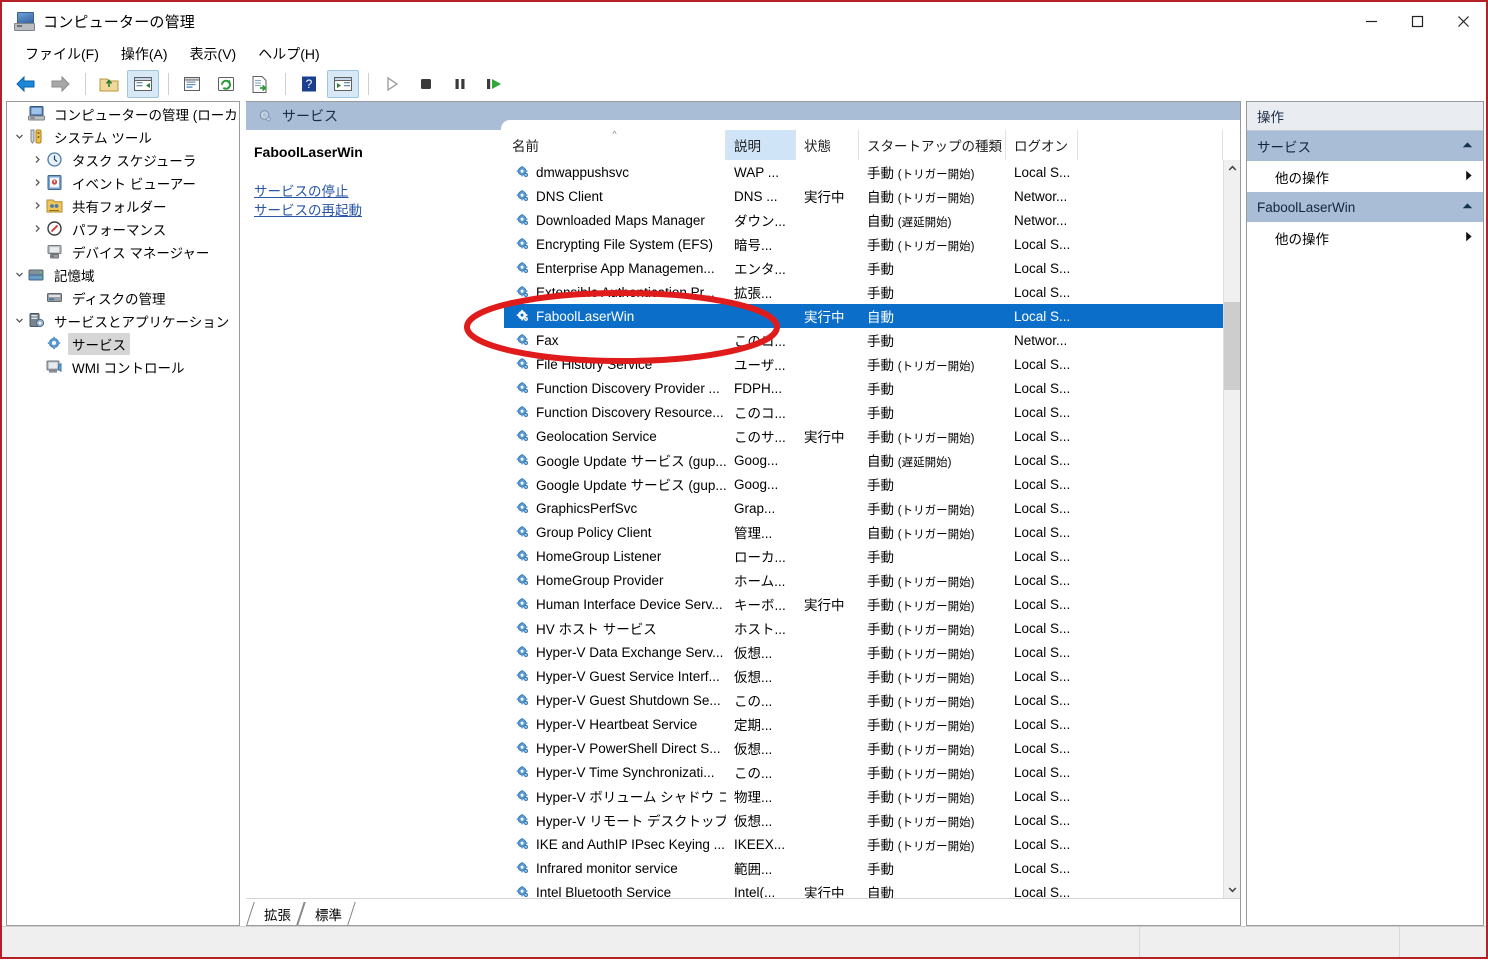  What do you see at coordinates (123, 136) in the screenshot?
I see `tree-system-tools: システム ツール` at bounding box center [123, 136].